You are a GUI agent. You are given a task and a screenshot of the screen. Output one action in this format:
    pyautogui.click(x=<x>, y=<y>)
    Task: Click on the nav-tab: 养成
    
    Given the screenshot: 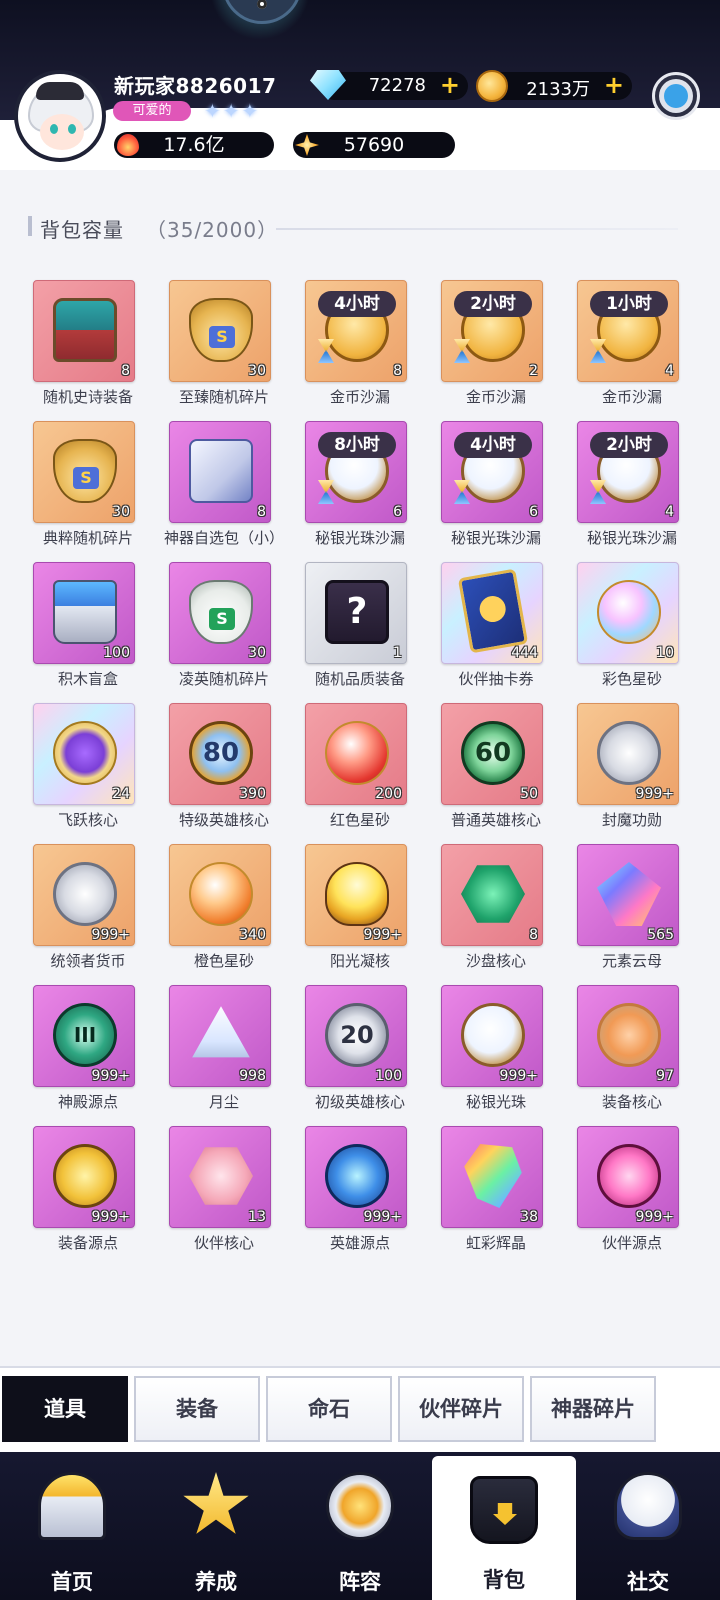 What is the action you would take?
    pyautogui.click(x=216, y=1526)
    